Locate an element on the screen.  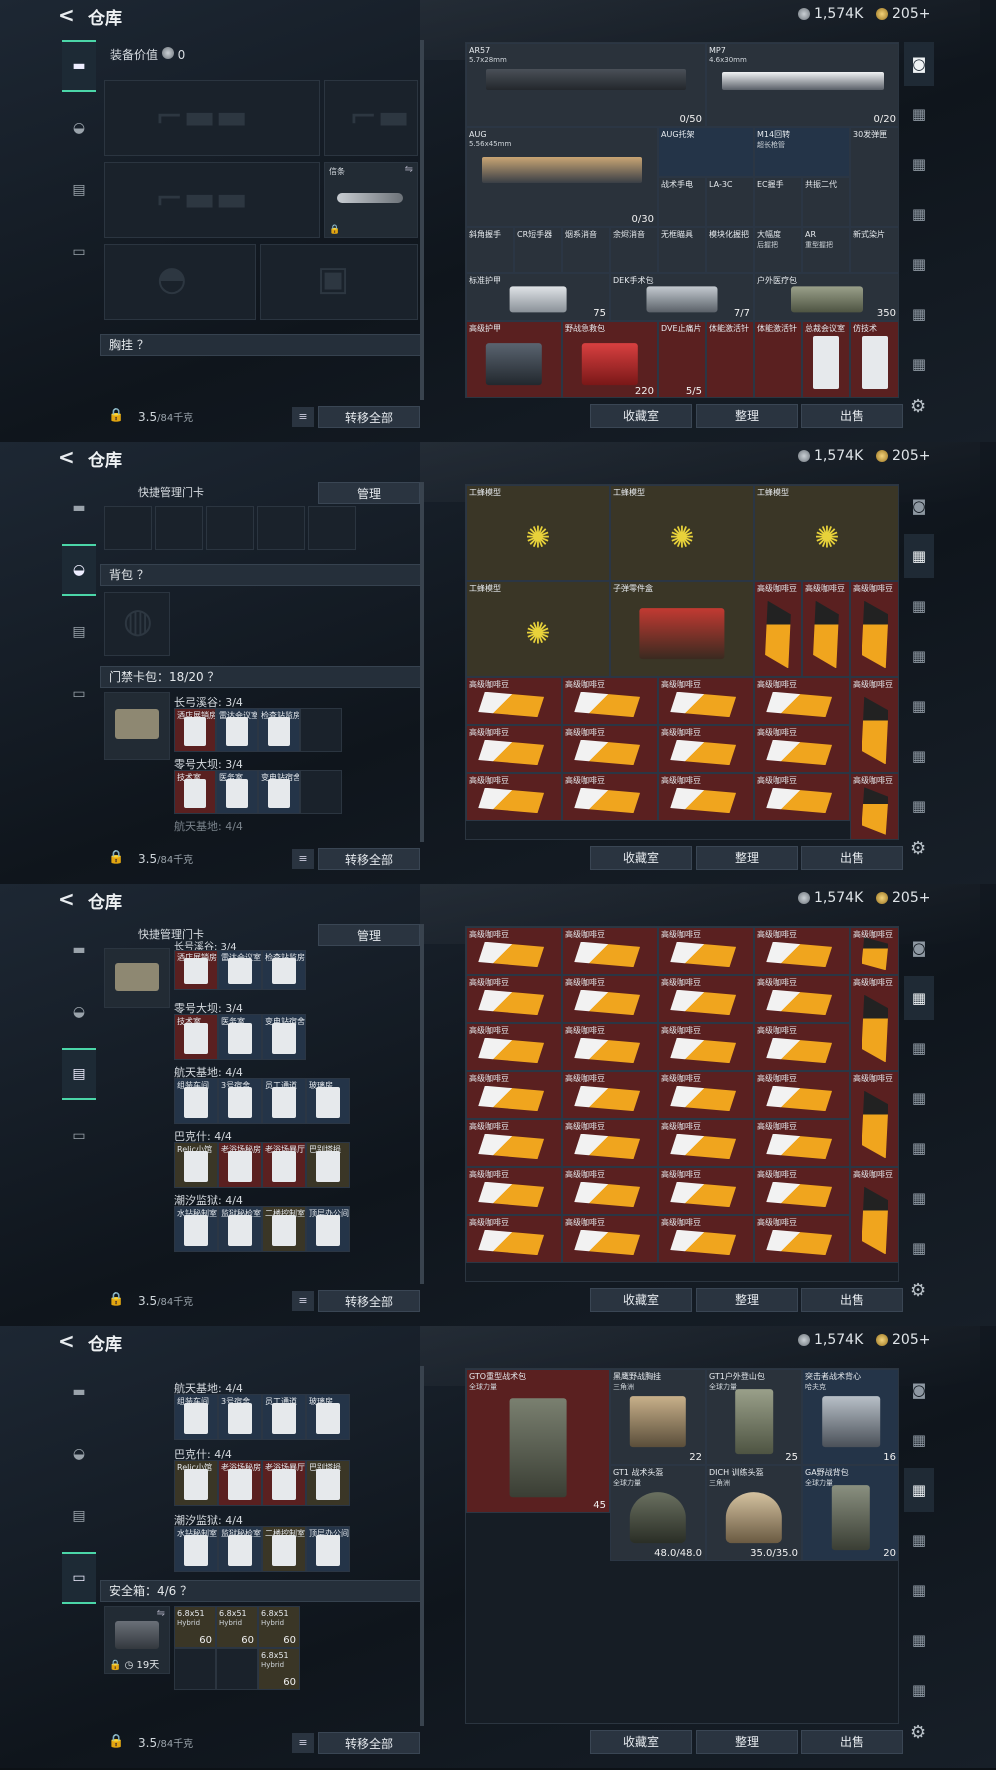
stash-tab-2-icon: ▦ is located at coordinates (919, 1440).